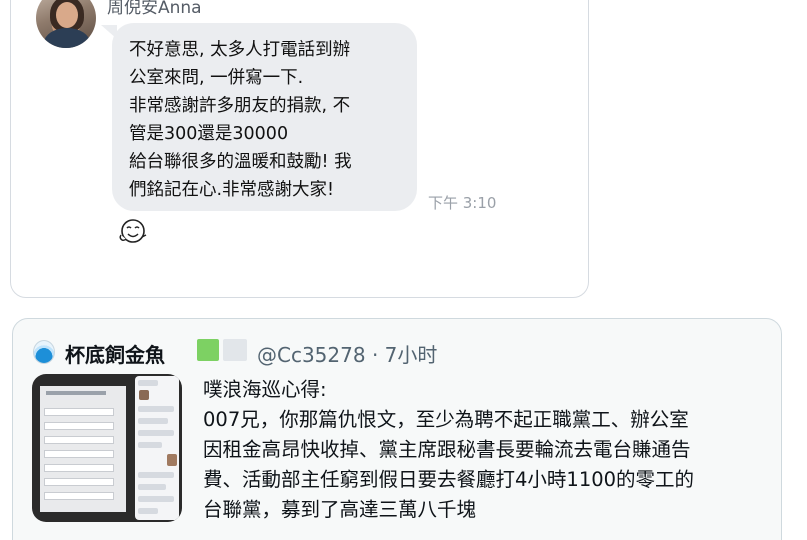 The image size is (807, 540). I want to click on sender-avatar, so click(66, 24).